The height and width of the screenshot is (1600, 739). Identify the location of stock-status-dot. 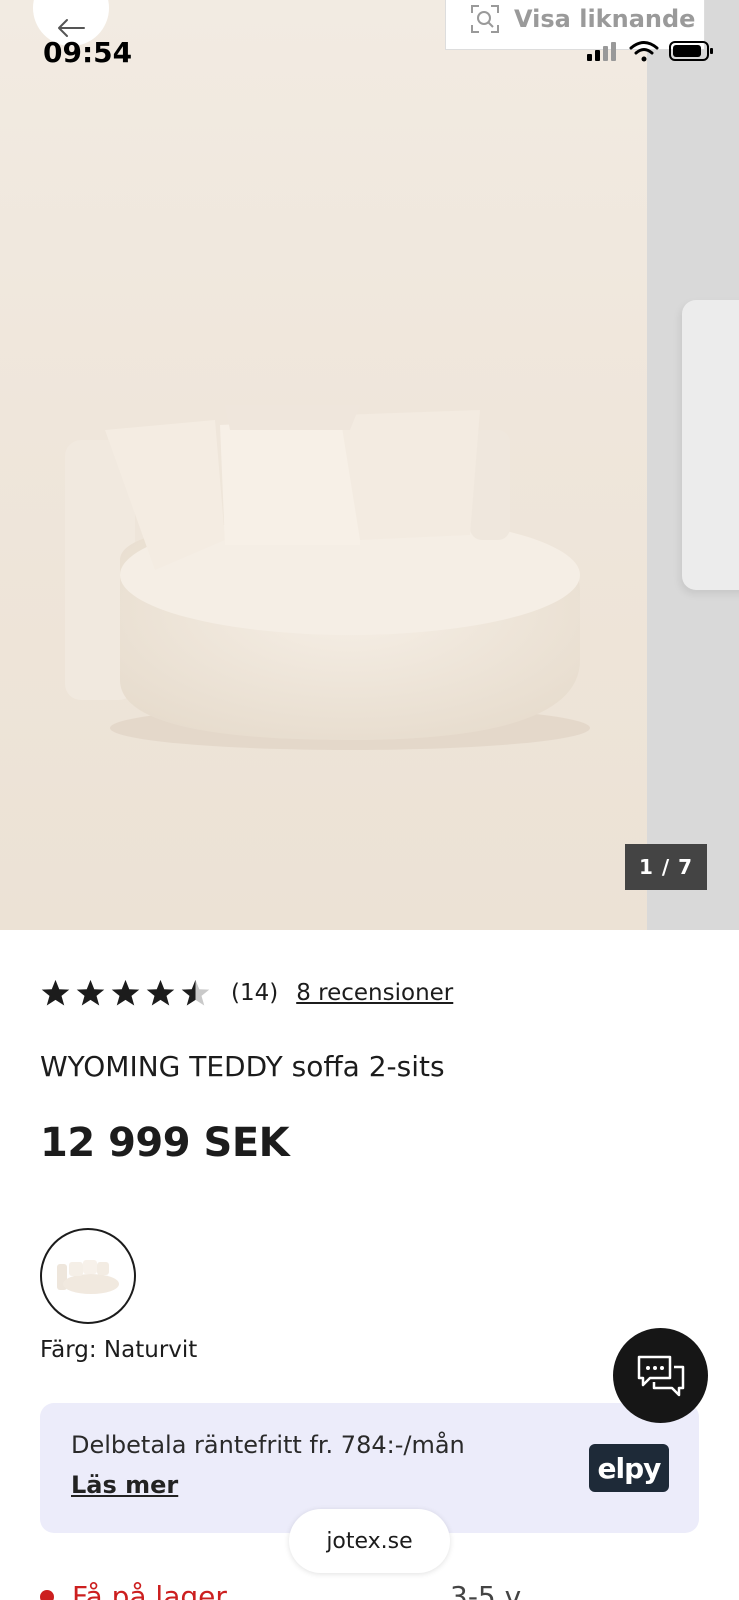
(47, 1595).